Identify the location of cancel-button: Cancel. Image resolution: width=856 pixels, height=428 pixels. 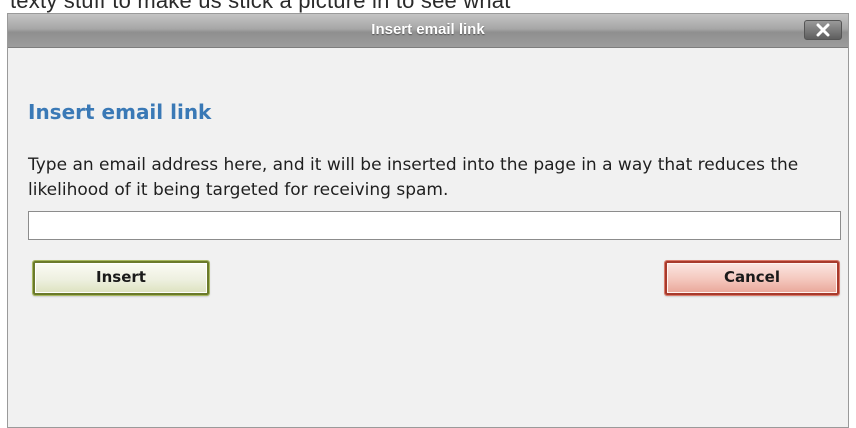
(752, 278).